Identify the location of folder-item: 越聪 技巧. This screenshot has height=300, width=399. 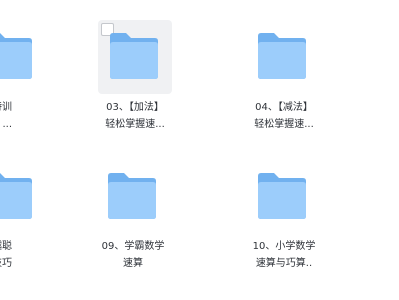
(39, 225).